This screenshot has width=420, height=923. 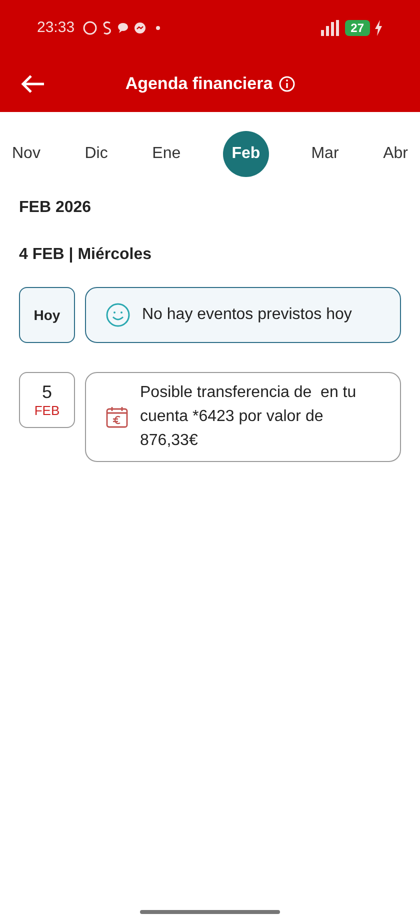 What do you see at coordinates (325, 154) in the screenshot?
I see `month-tab: Mar` at bounding box center [325, 154].